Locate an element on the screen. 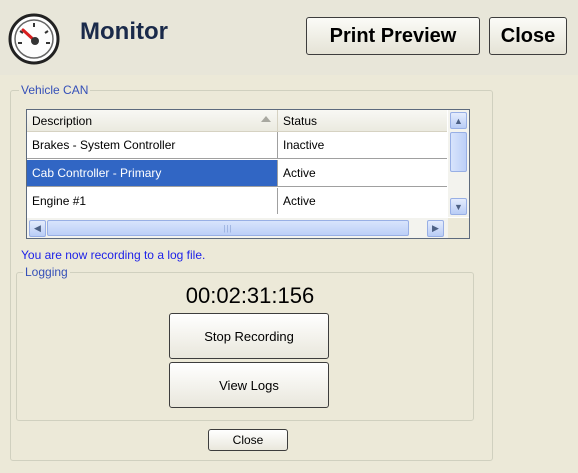 The height and width of the screenshot is (473, 578). column-header-status: Status is located at coordinates (362, 121).